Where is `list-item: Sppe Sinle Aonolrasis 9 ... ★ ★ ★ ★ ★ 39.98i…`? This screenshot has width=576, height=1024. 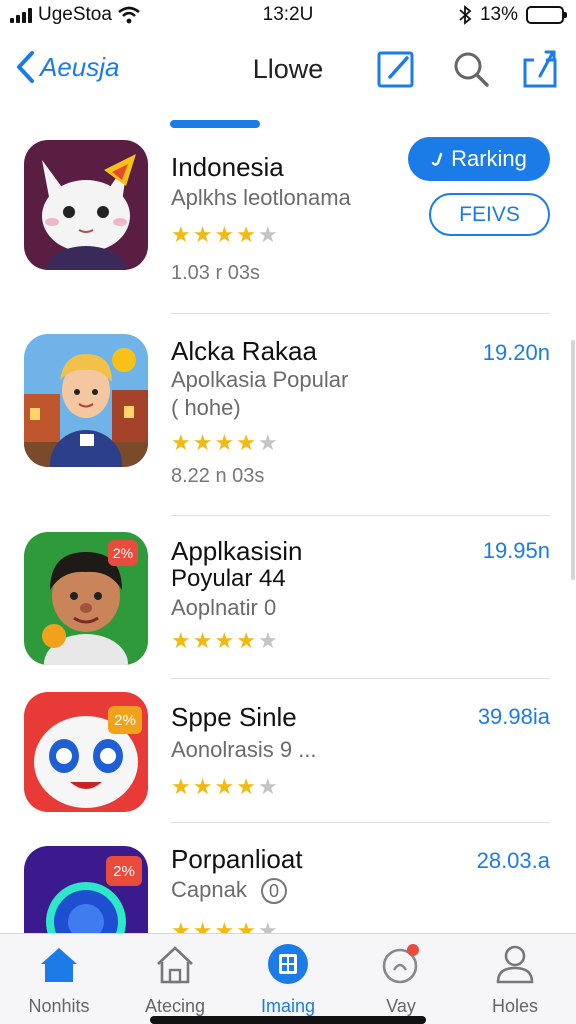
list-item: Sppe Sinle Aonolrasis 9 ... ★ ★ ★ ★ ★ 39.98i… is located at coordinates (288, 757).